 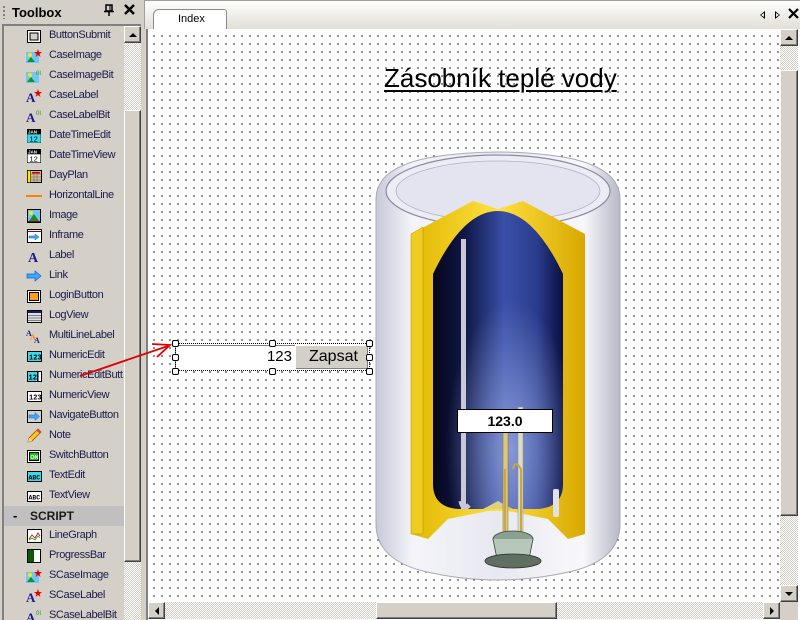 I want to click on button-submit-icon, so click(x=34, y=36).